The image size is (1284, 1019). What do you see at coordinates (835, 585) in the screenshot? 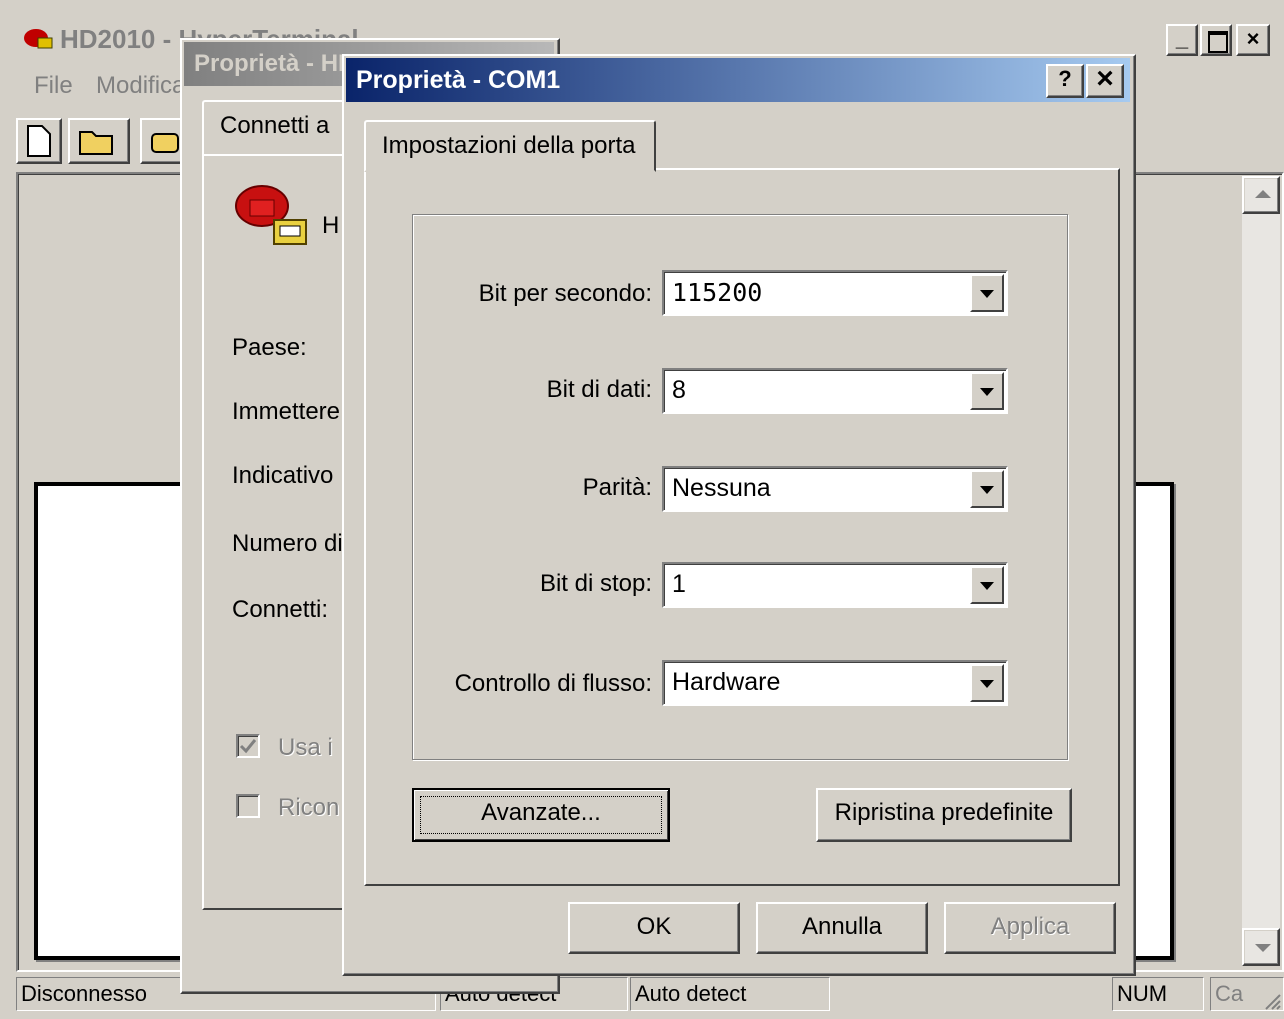
I see `bit-di-stop-select: 1` at bounding box center [835, 585].